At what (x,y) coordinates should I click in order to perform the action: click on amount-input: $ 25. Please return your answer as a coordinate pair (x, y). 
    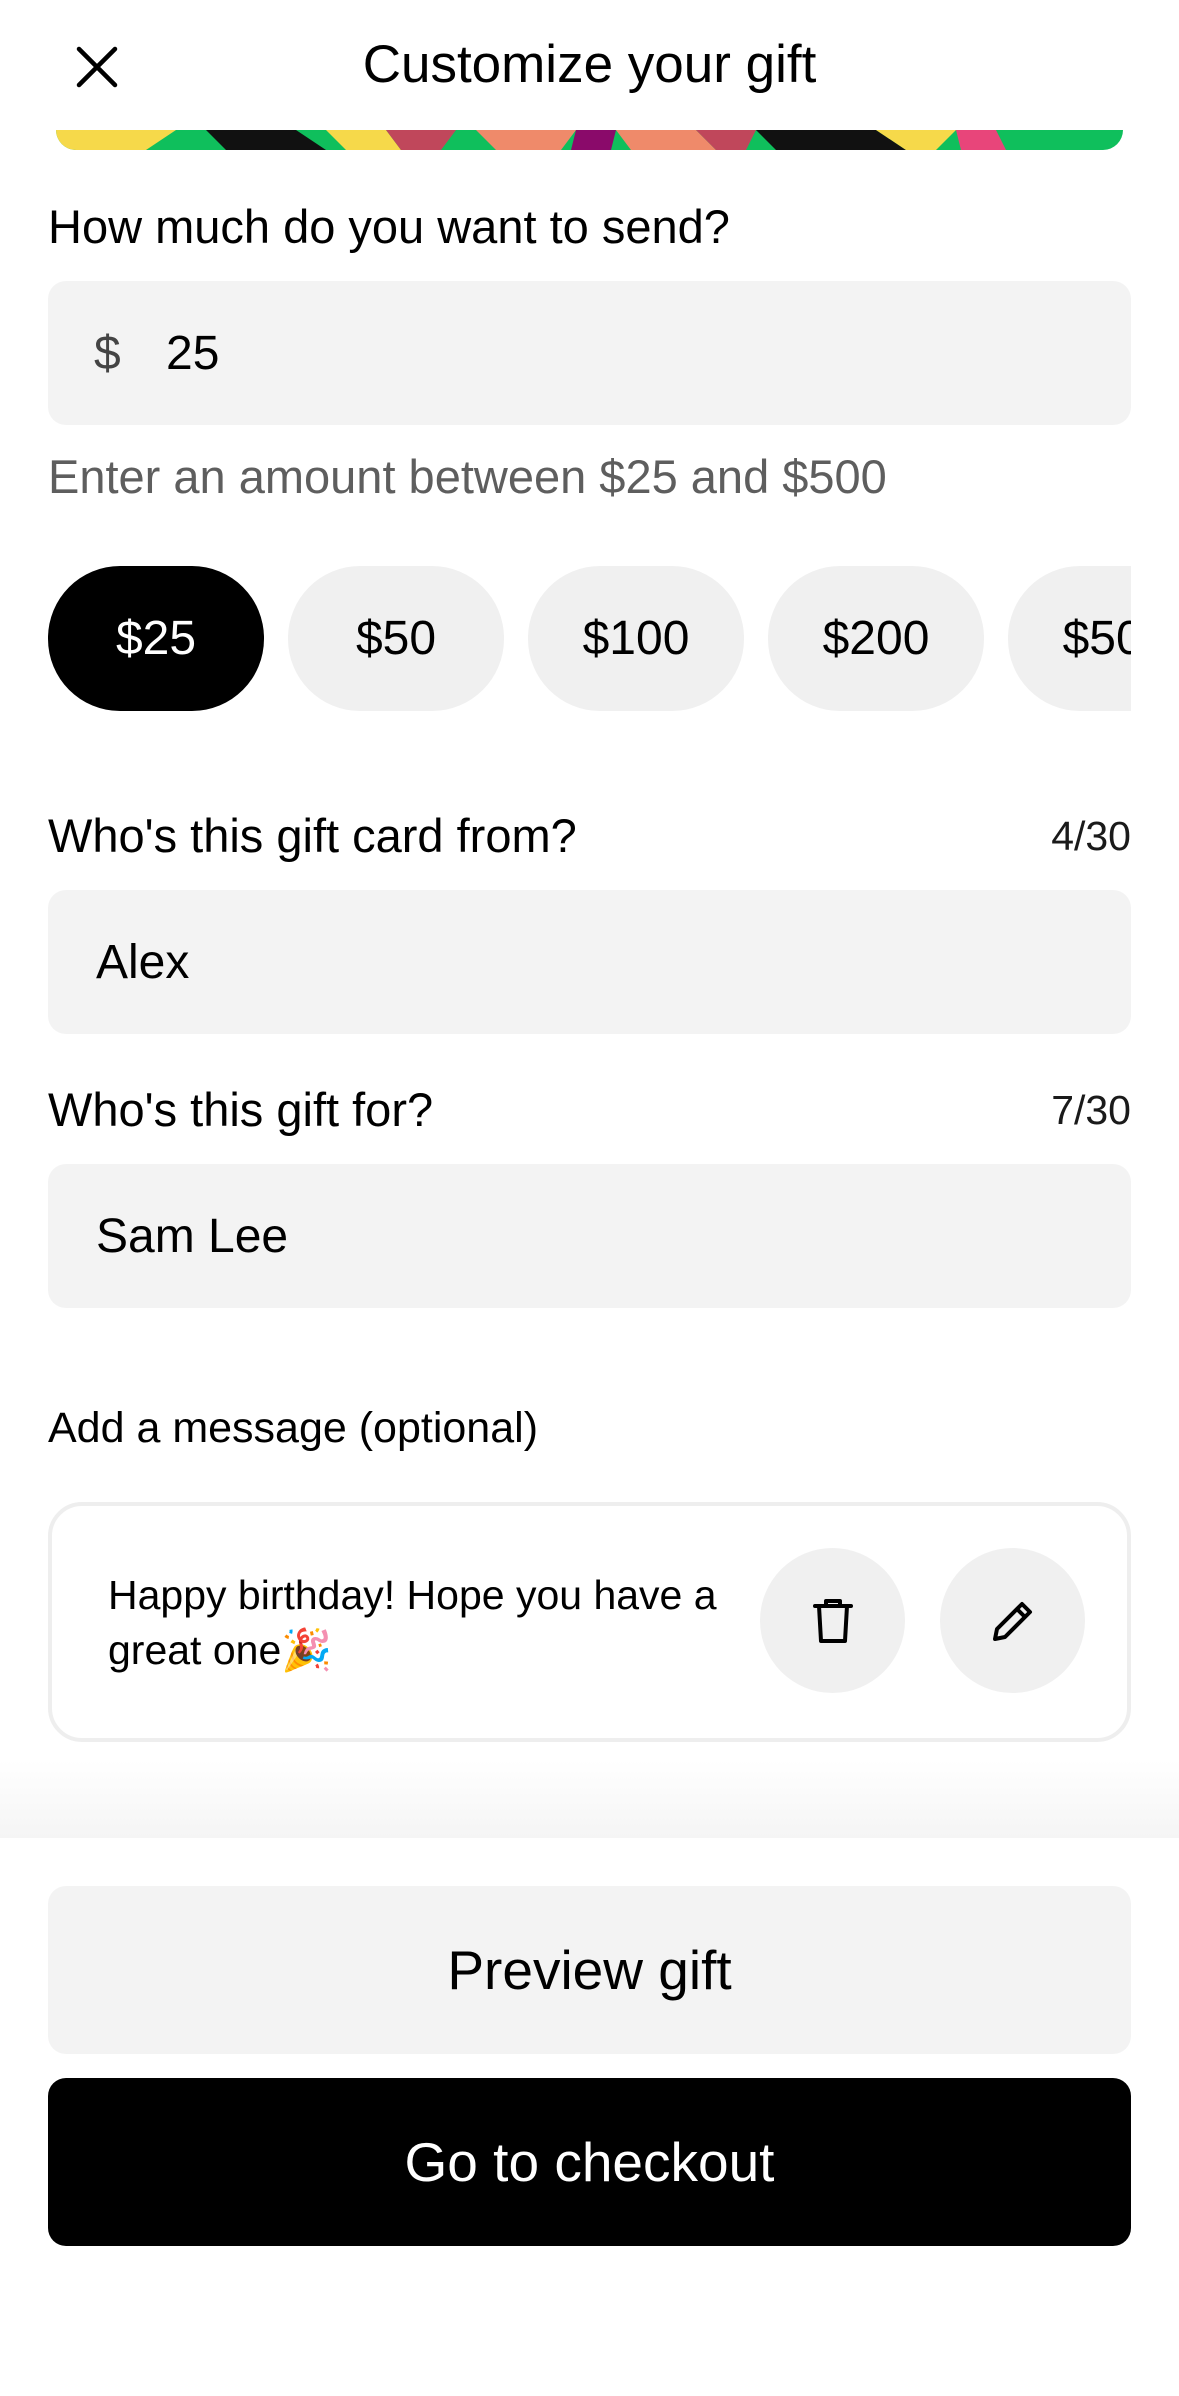
    Looking at the image, I should click on (589, 353).